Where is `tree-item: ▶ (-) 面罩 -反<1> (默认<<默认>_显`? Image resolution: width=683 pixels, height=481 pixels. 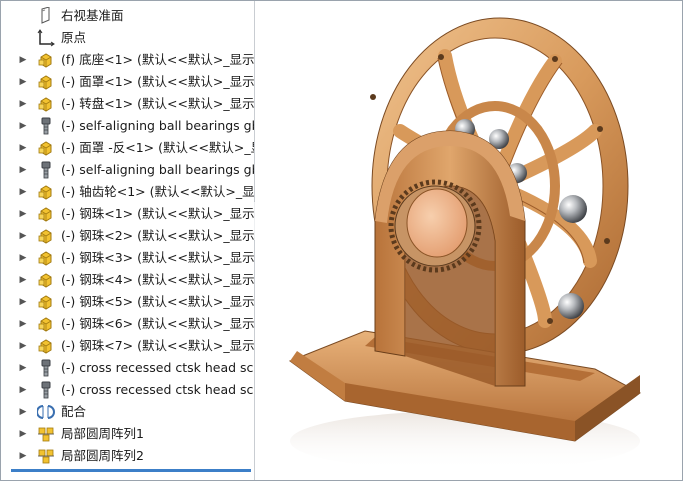 tree-item: ▶ (-) 面罩 -反<1> (默认<<默认>_显 is located at coordinates (127, 148).